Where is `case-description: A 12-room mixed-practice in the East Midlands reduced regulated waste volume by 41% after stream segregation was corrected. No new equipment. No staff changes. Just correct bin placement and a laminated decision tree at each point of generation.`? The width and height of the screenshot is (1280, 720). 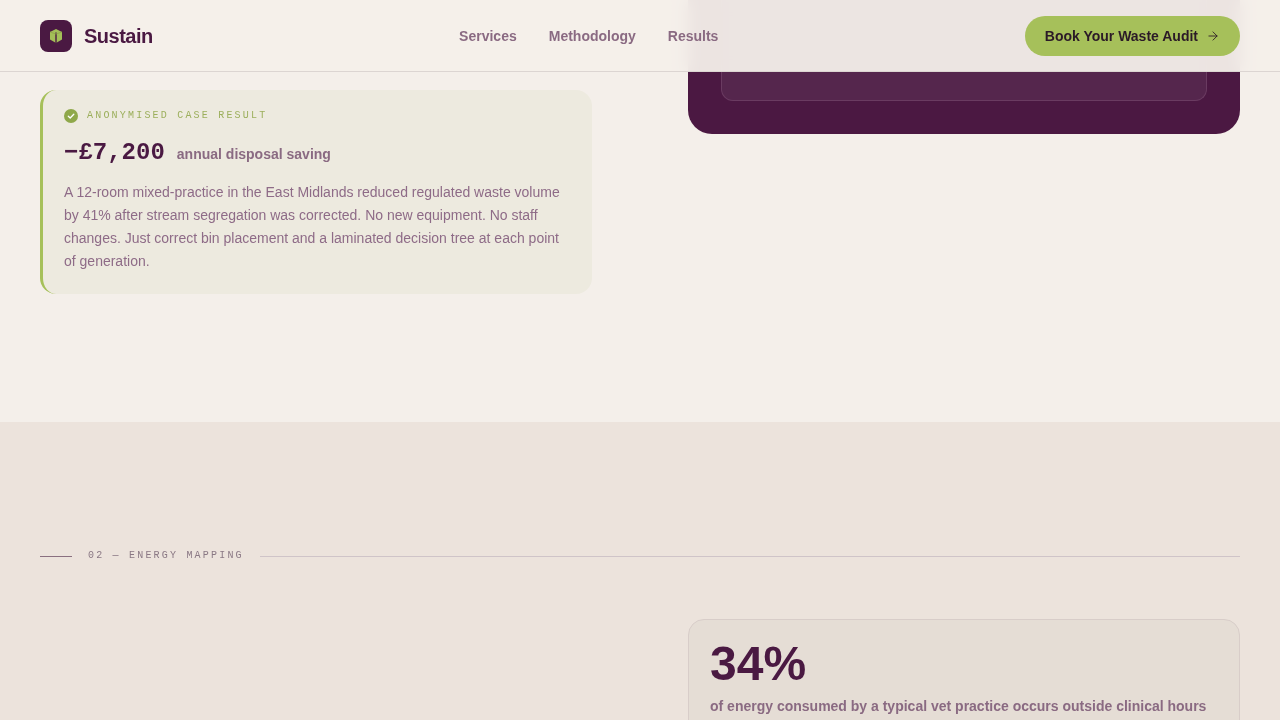 case-description: A 12-room mixed-practice in the East Midlands reduced regulated waste volume by 41% after stream segregation was corrected. No new equipment. No staff changes. Just correct bin placement and a laminated decision tree at each point of generation. is located at coordinates (312, 227).